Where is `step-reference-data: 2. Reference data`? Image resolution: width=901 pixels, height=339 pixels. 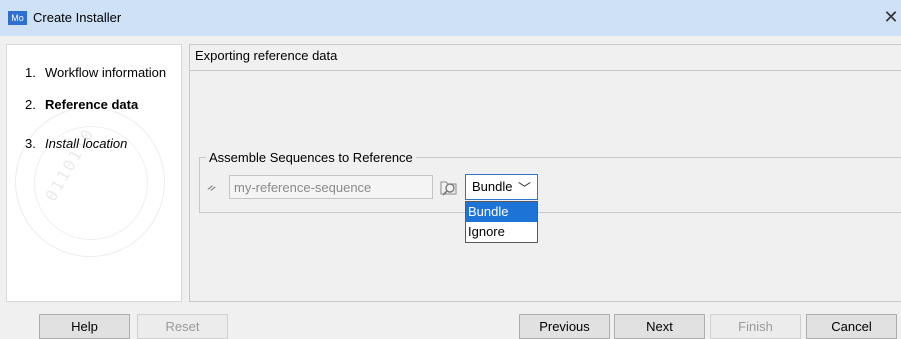
step-reference-data: 2. Reference data is located at coordinates (81, 104).